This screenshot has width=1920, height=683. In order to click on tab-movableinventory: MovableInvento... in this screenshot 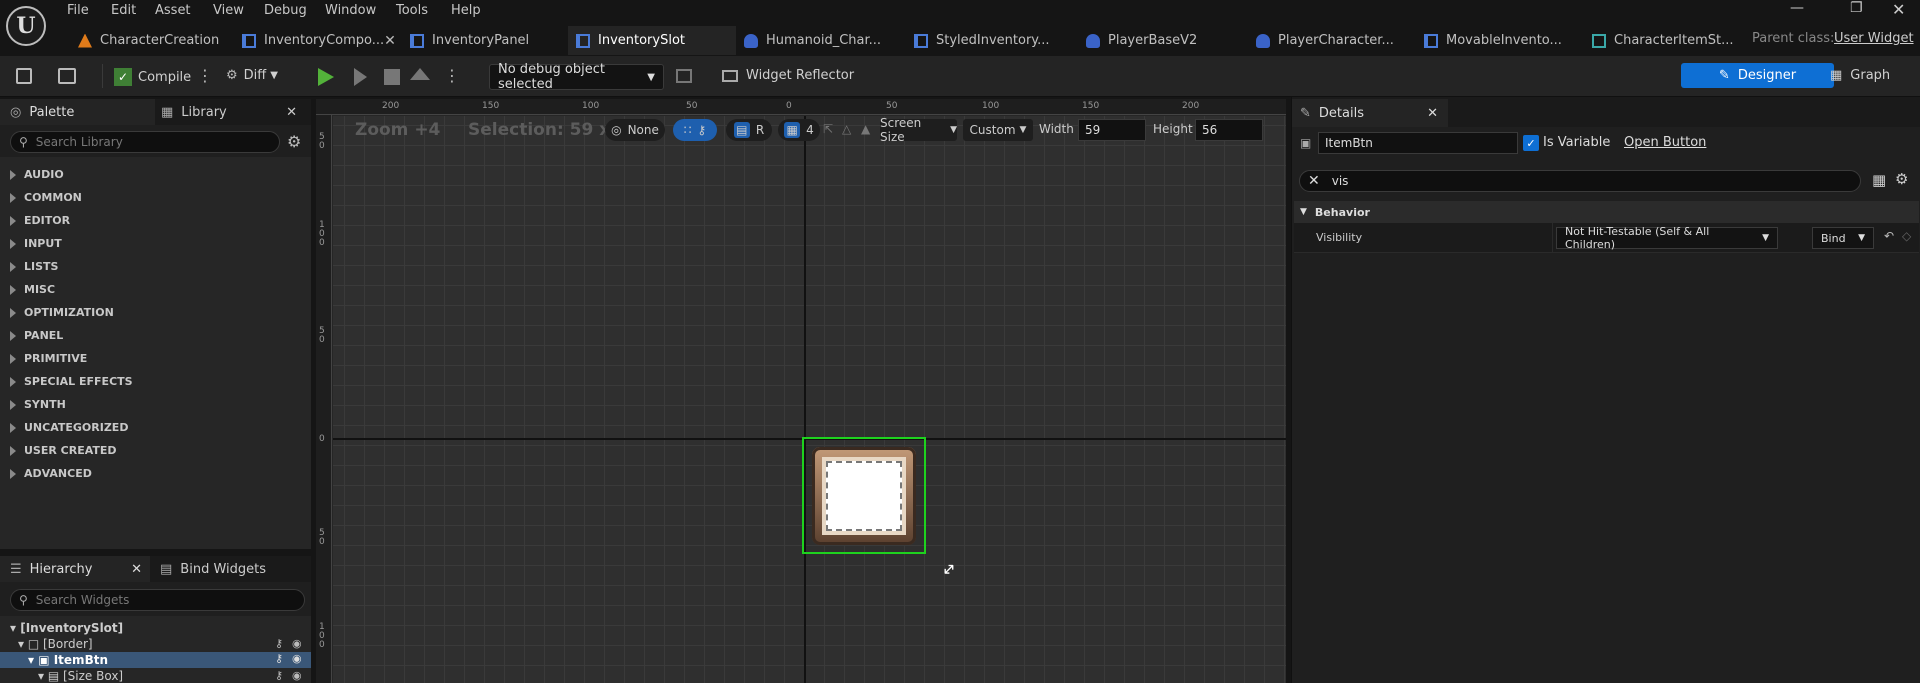, I will do `click(1500, 40)`.